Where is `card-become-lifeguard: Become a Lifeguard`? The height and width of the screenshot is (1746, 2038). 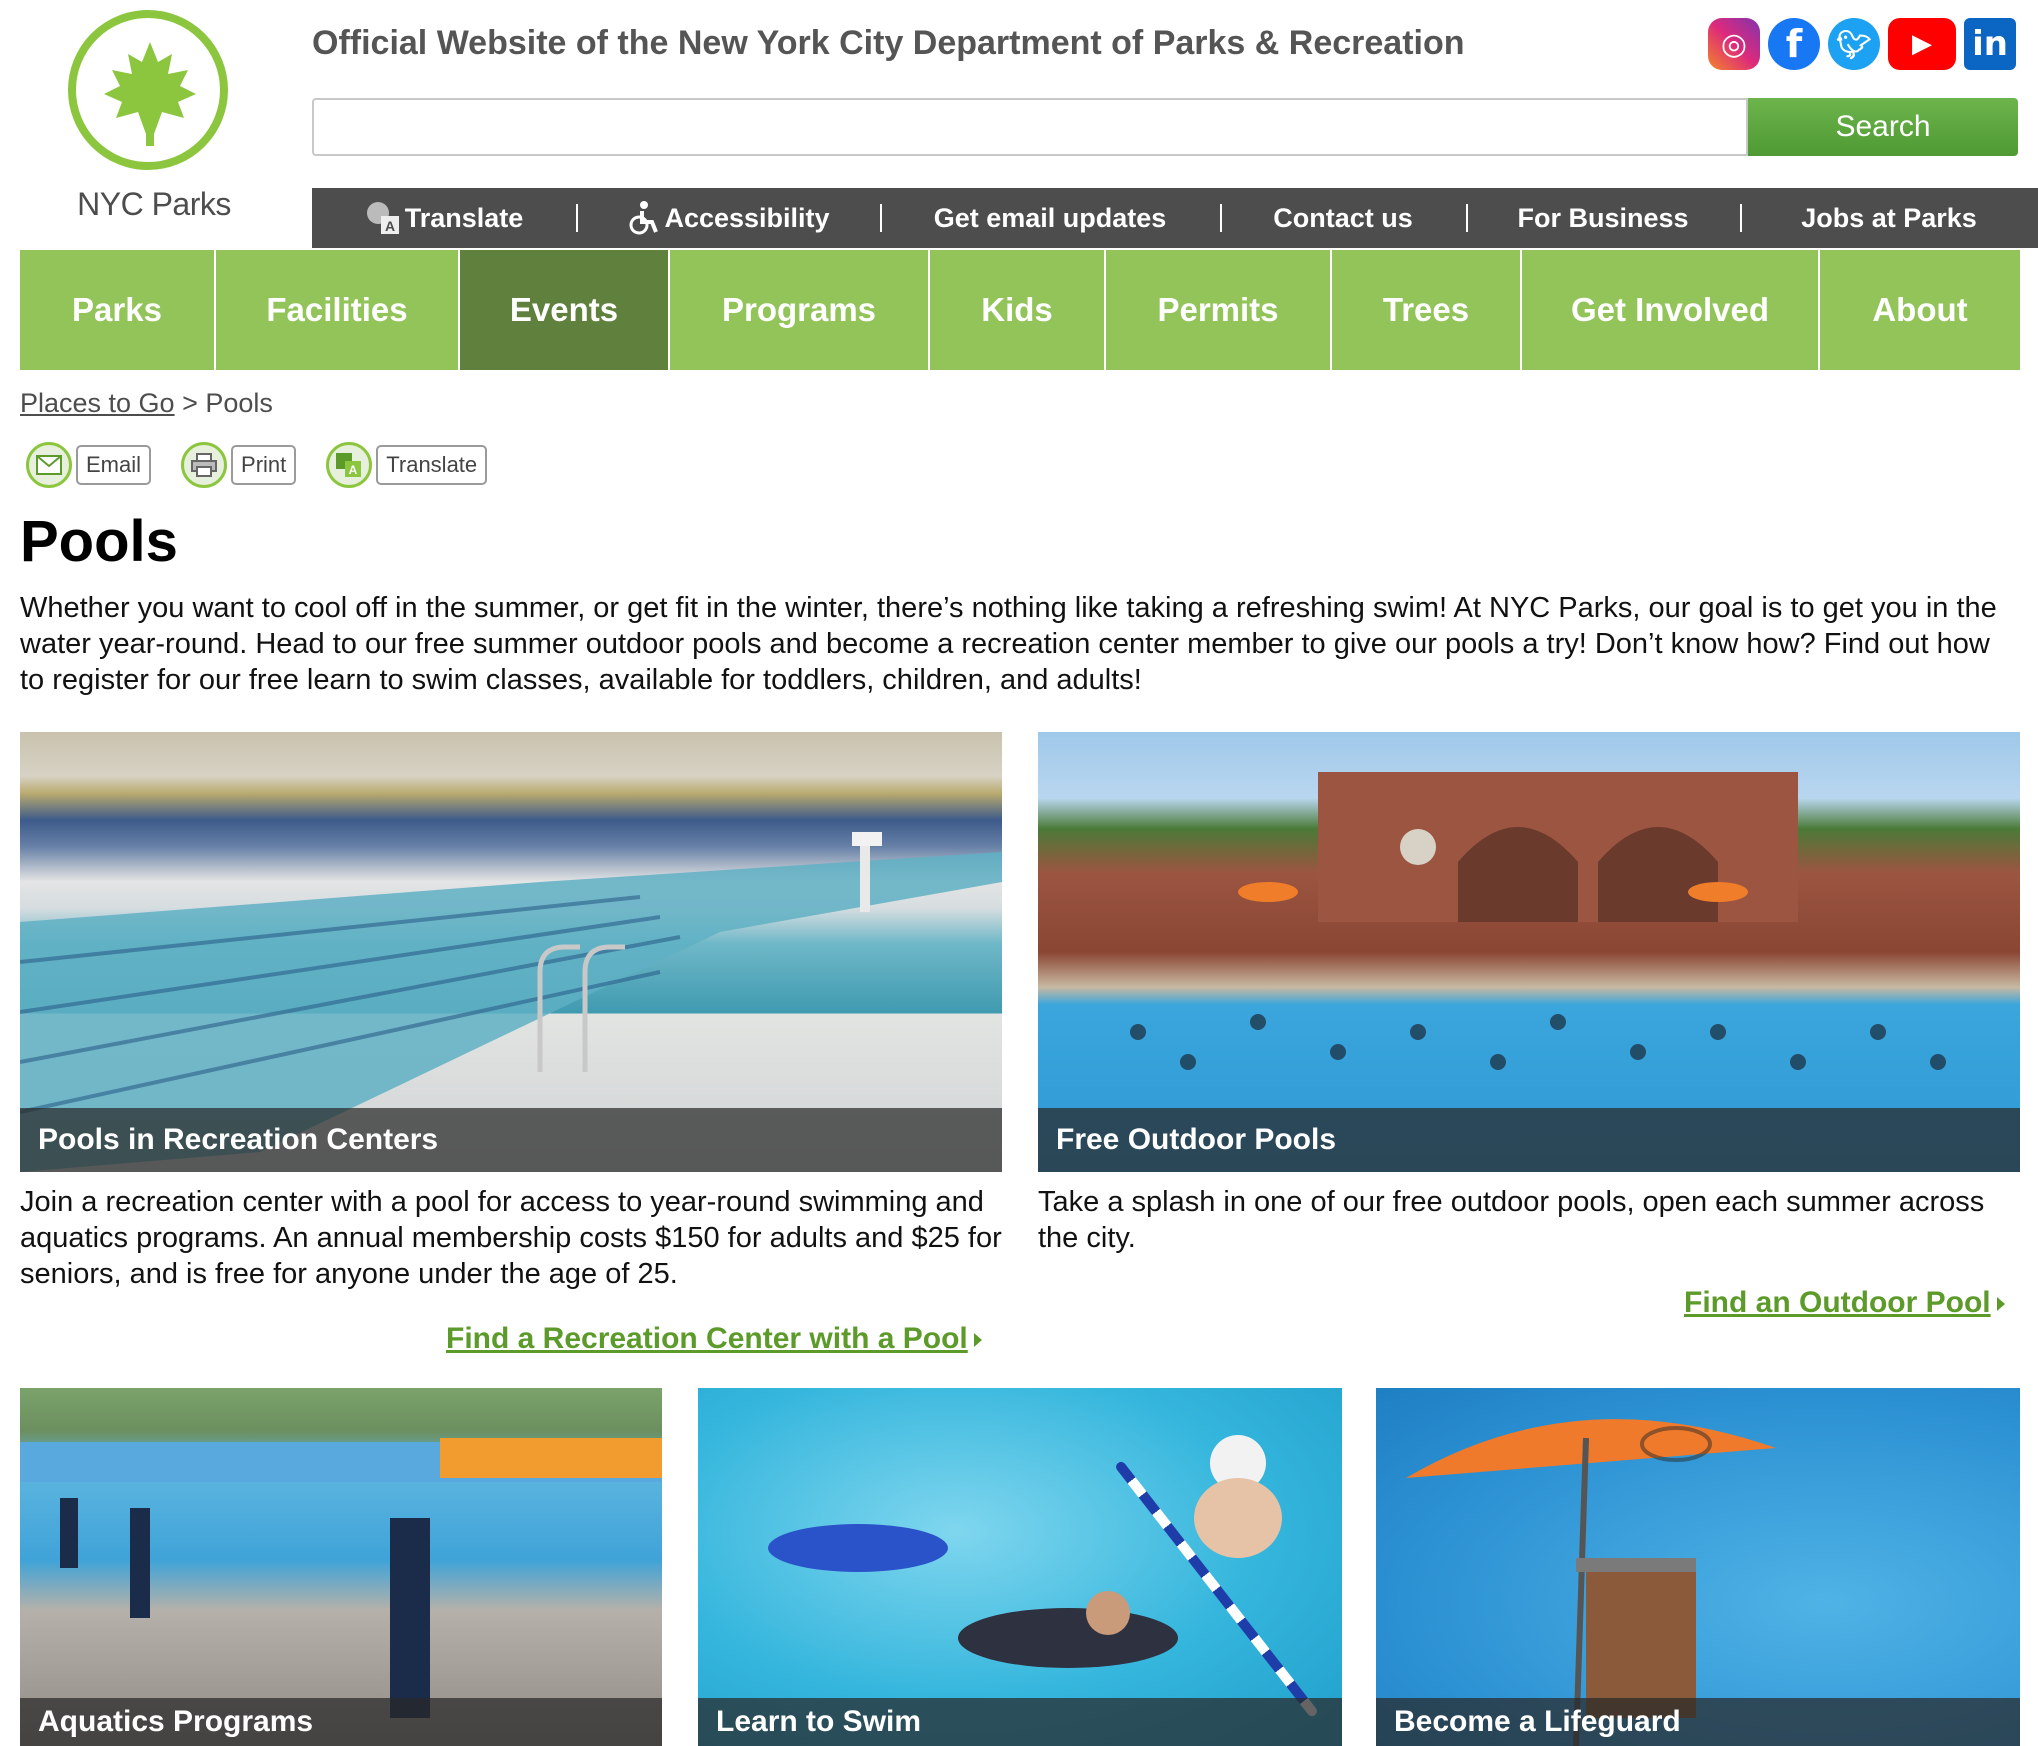
card-become-lifeguard: Become a Lifeguard is located at coordinates (1698, 1567).